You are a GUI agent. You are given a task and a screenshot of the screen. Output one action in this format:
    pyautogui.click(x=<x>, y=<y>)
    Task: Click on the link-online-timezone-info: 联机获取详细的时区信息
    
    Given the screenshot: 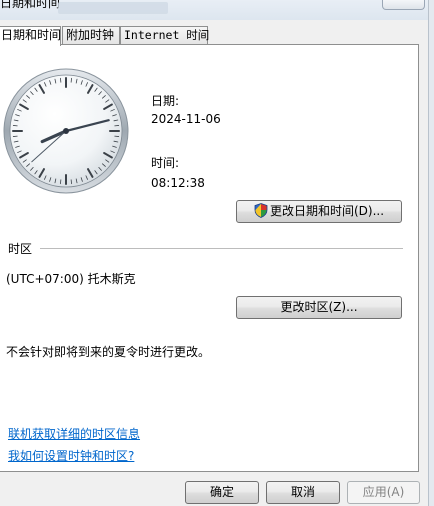 What is the action you would take?
    pyautogui.click(x=74, y=433)
    